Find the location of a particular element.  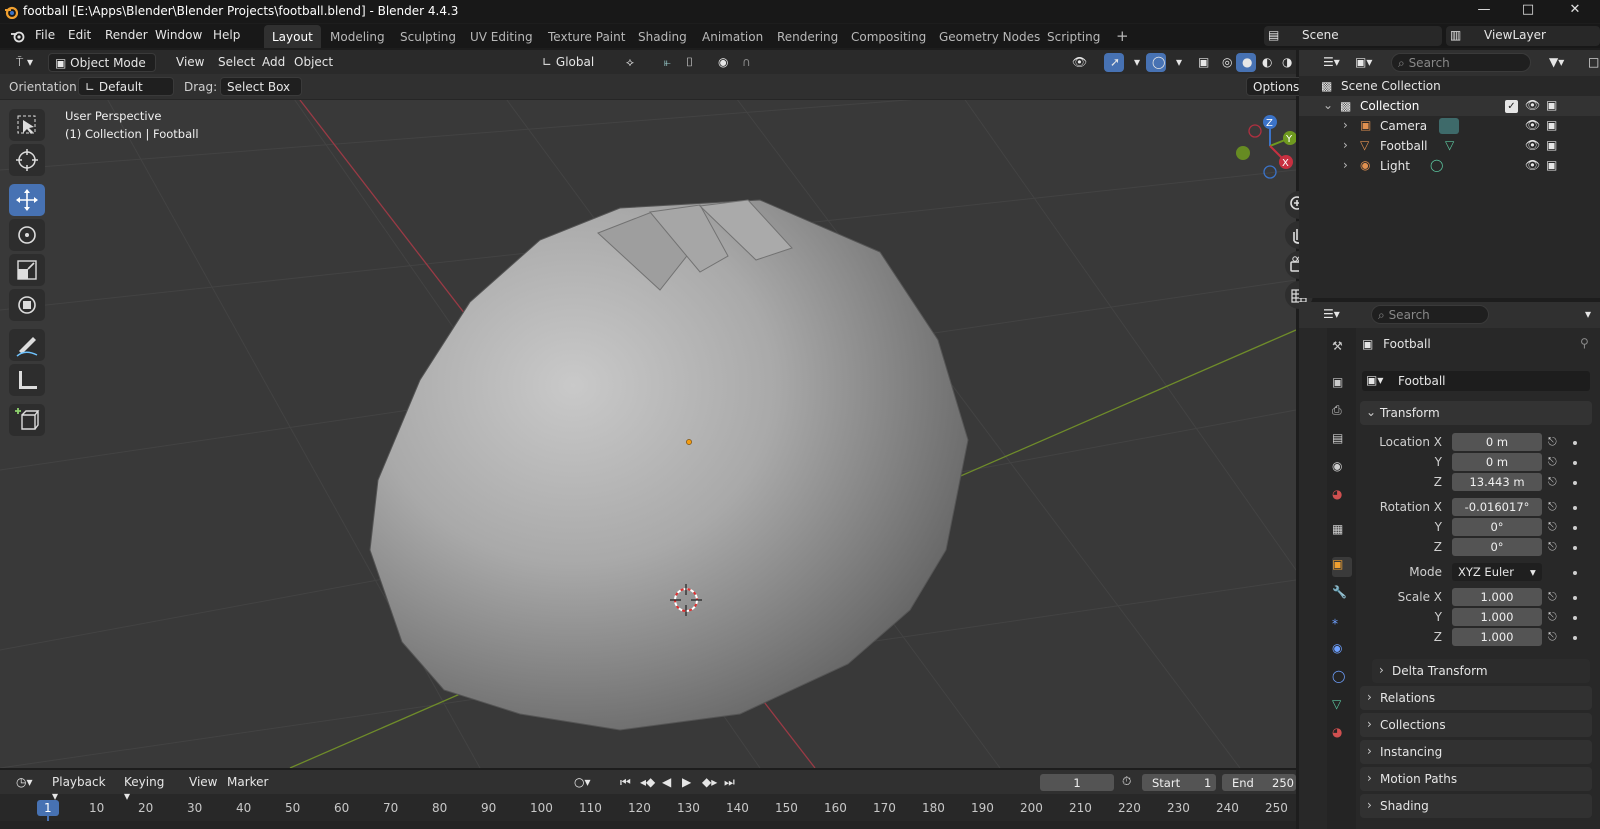

viewport-menu-view: View is located at coordinates (190, 62).